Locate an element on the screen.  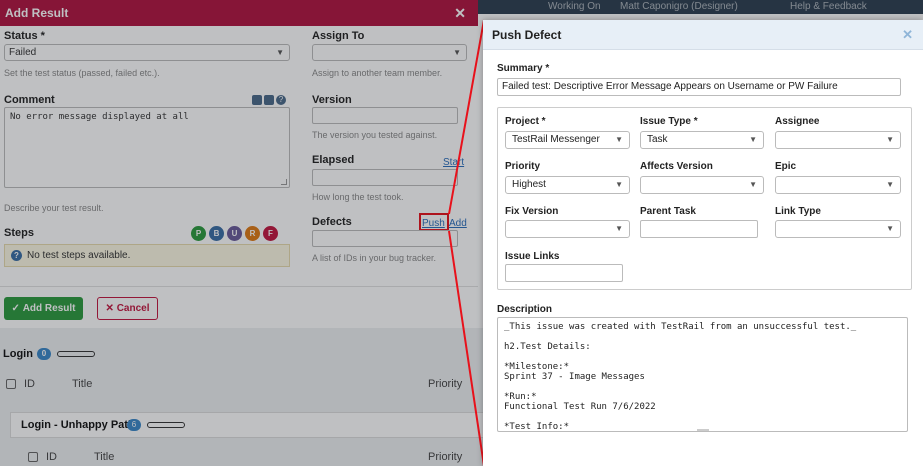
dialog-title: Push Defect is located at coordinates (527, 35).